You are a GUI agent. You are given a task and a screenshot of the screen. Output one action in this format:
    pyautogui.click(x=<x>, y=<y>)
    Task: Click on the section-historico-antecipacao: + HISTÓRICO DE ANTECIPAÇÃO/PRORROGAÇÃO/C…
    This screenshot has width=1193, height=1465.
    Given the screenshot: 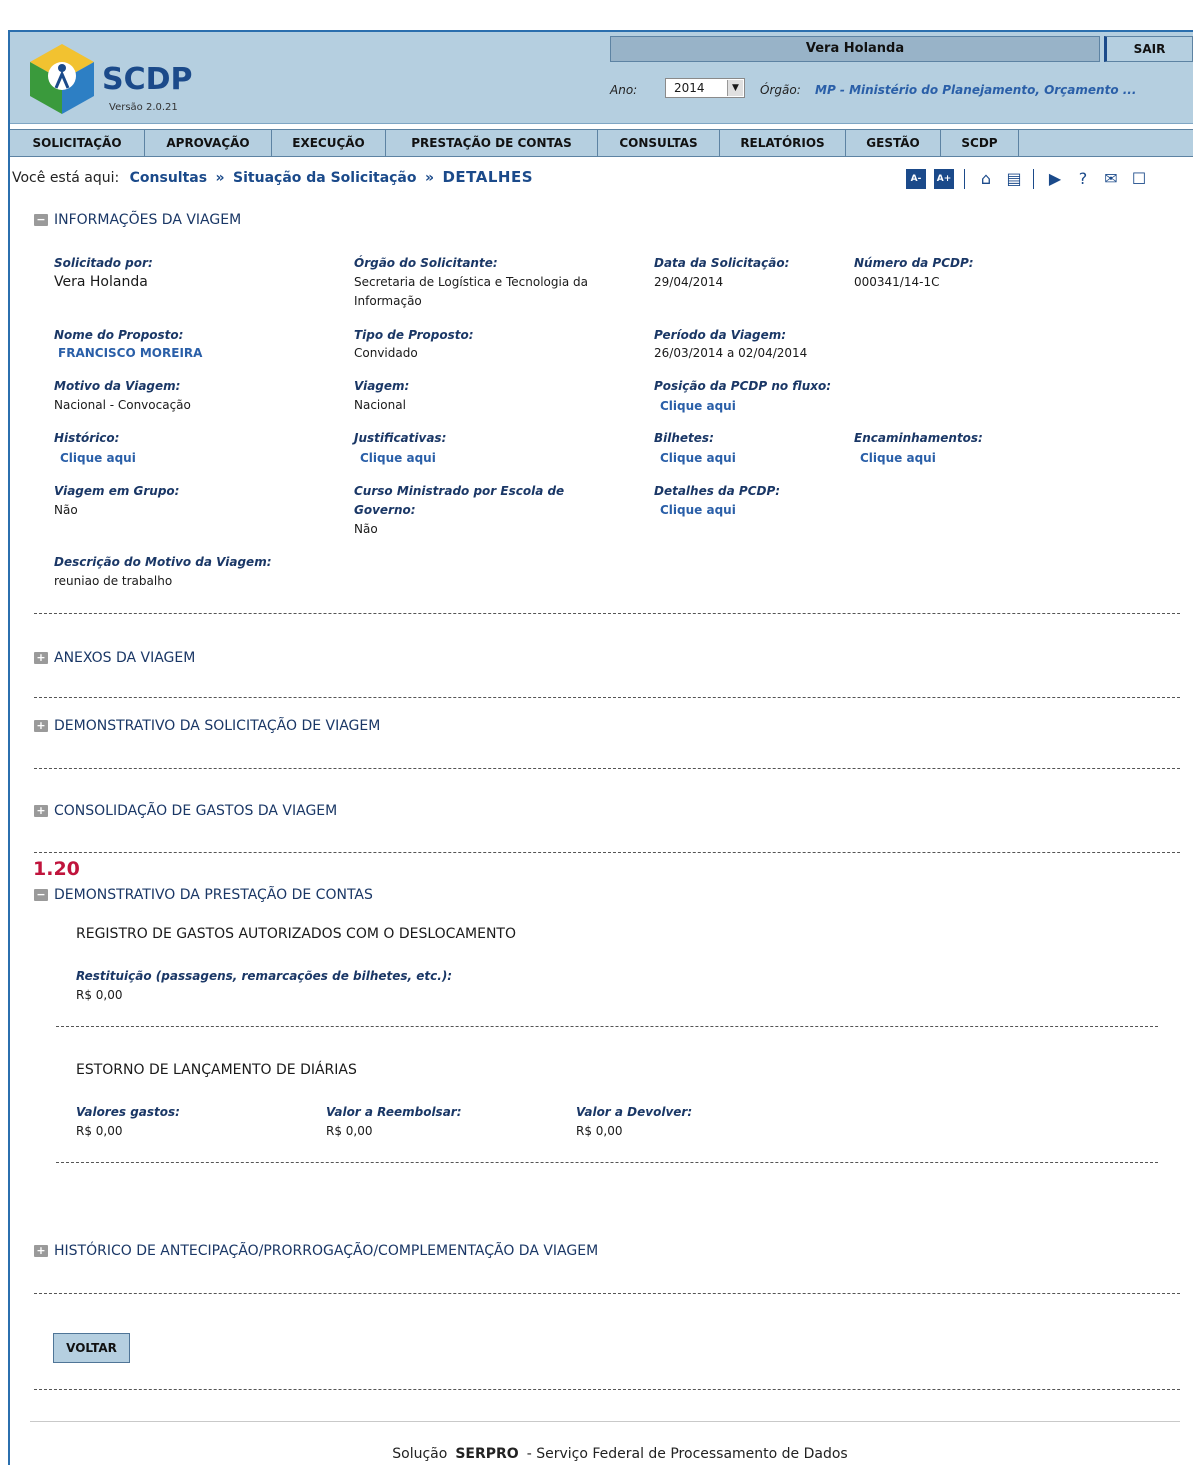 What is the action you would take?
    pyautogui.click(x=316, y=1251)
    